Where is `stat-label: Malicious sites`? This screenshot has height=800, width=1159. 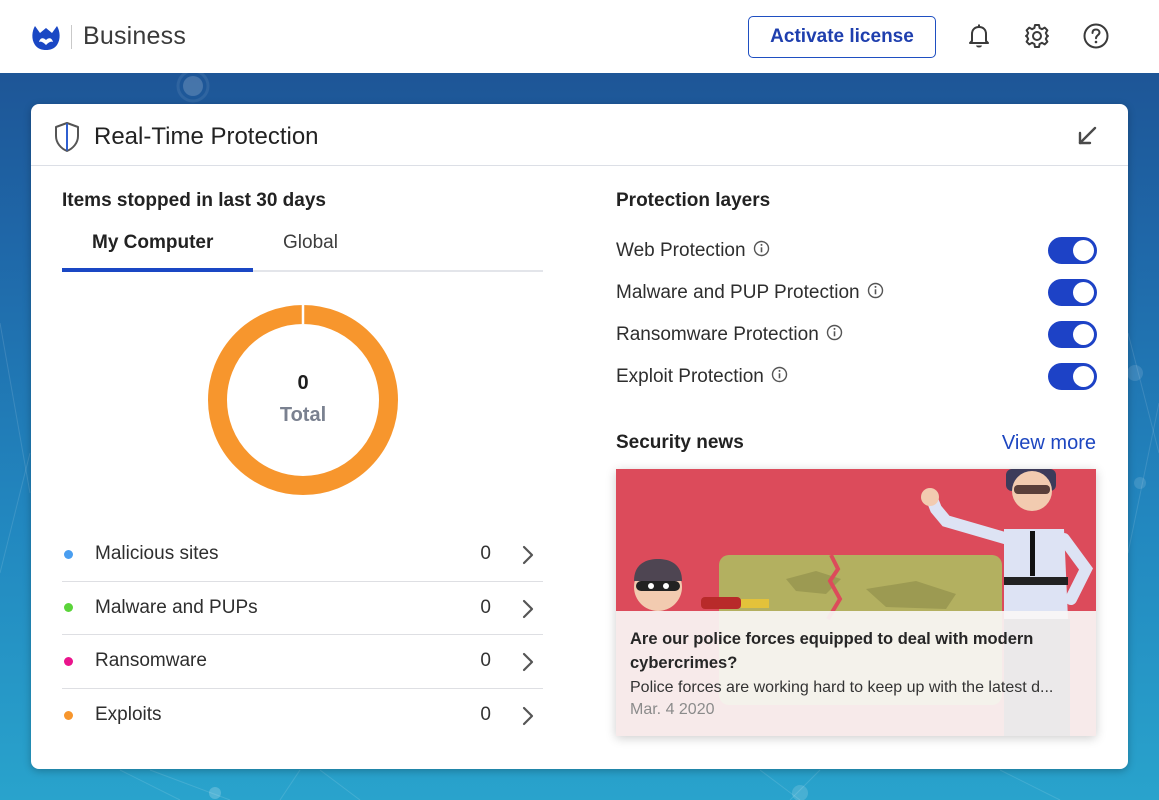 stat-label: Malicious sites is located at coordinates (157, 554).